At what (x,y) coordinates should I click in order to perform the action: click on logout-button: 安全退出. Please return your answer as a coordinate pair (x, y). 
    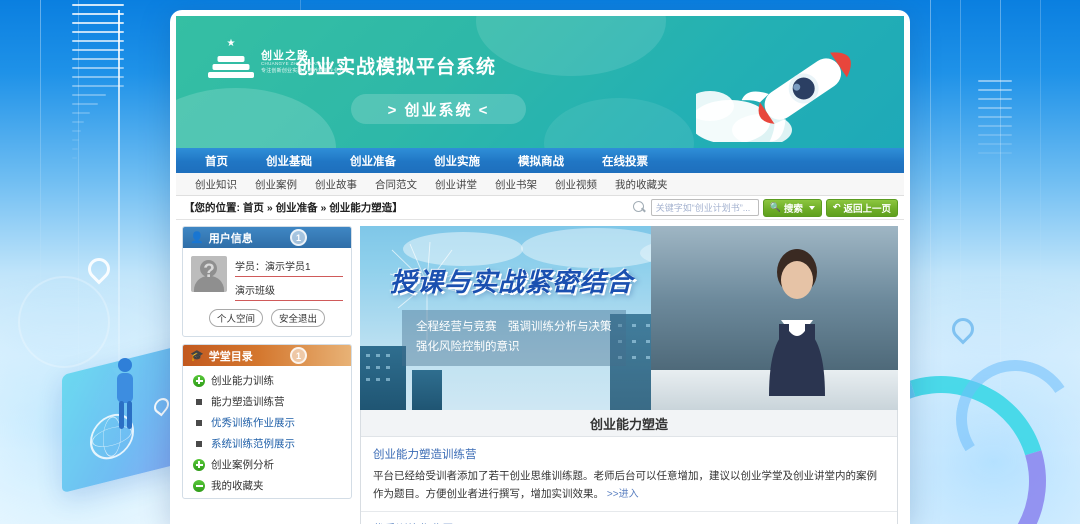
    Looking at the image, I should click on (298, 318).